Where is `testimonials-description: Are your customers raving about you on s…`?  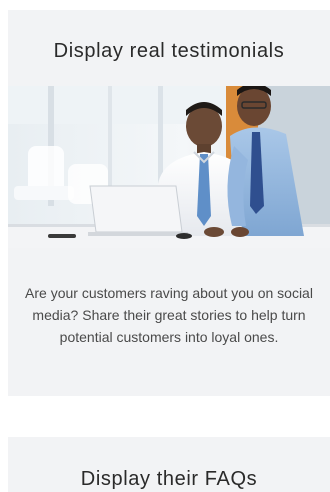 testimonials-description: Are your customers raving about you on s… is located at coordinates (169, 315).